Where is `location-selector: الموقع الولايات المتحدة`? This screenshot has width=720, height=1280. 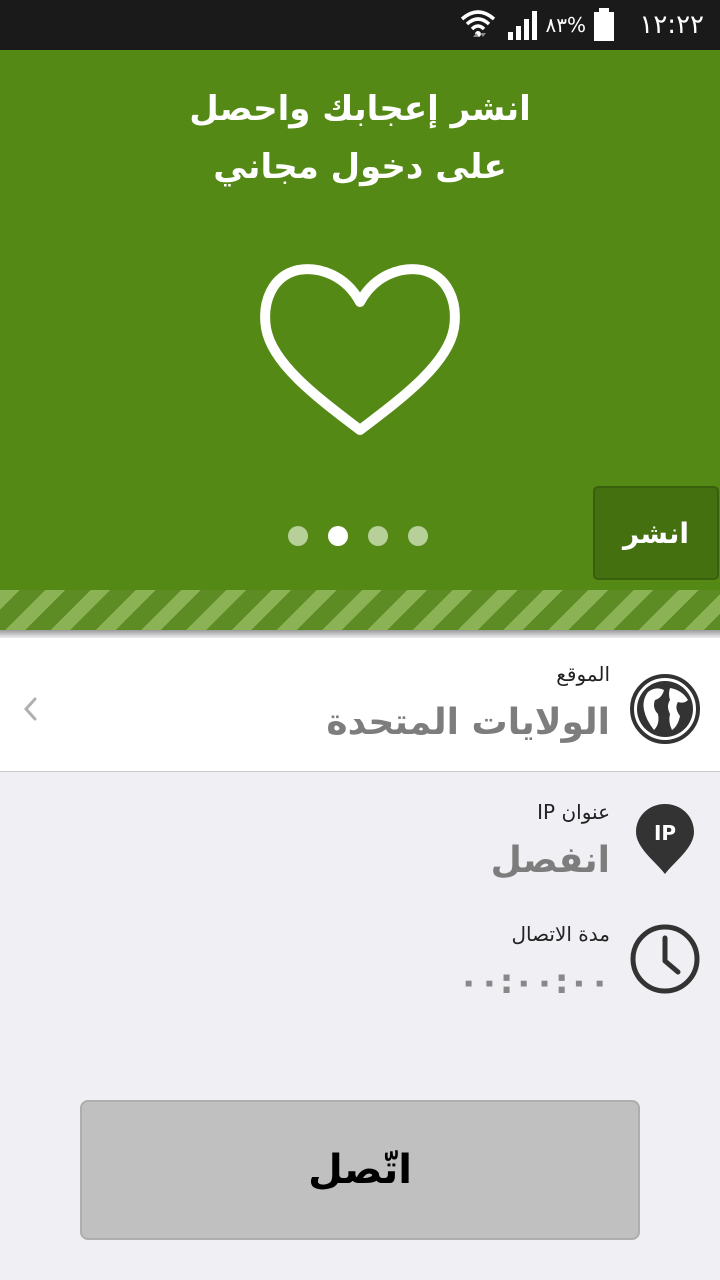
location-selector: الموقع الولايات المتحدة is located at coordinates (360, 705).